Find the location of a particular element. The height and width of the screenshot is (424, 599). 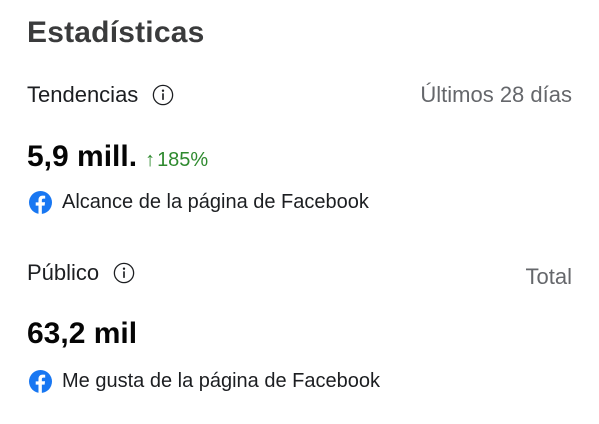

trends-label-group: Tendencias is located at coordinates (100, 95).